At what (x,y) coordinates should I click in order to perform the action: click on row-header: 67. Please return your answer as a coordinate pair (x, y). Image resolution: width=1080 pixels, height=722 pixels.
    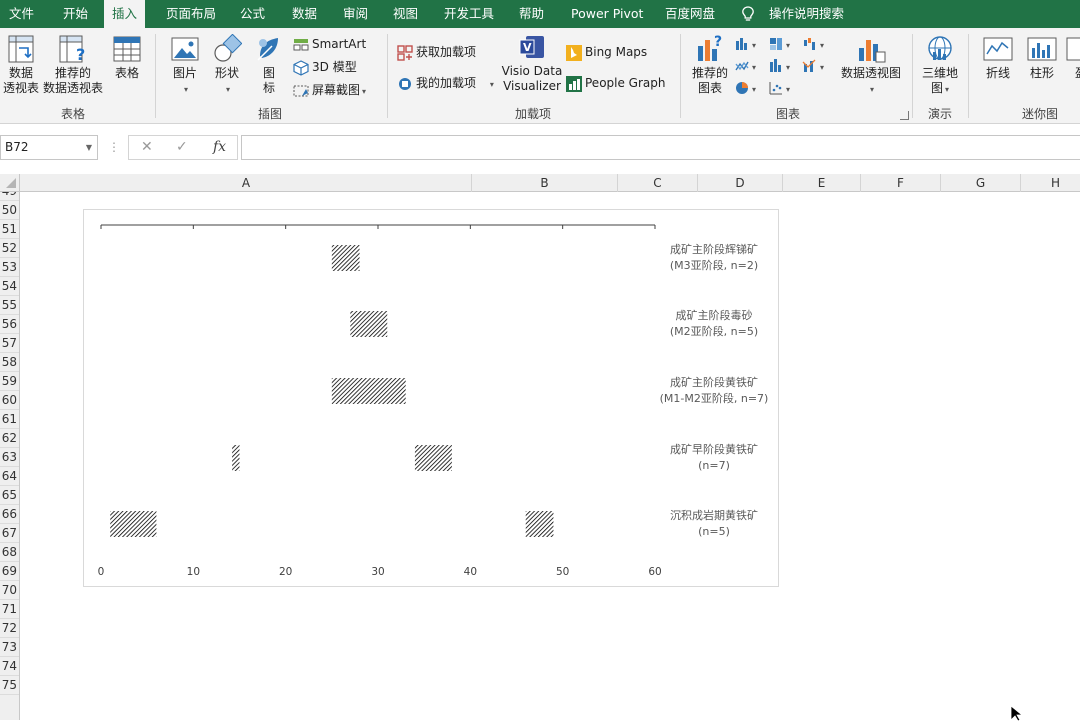
    Looking at the image, I should click on (9, 533).